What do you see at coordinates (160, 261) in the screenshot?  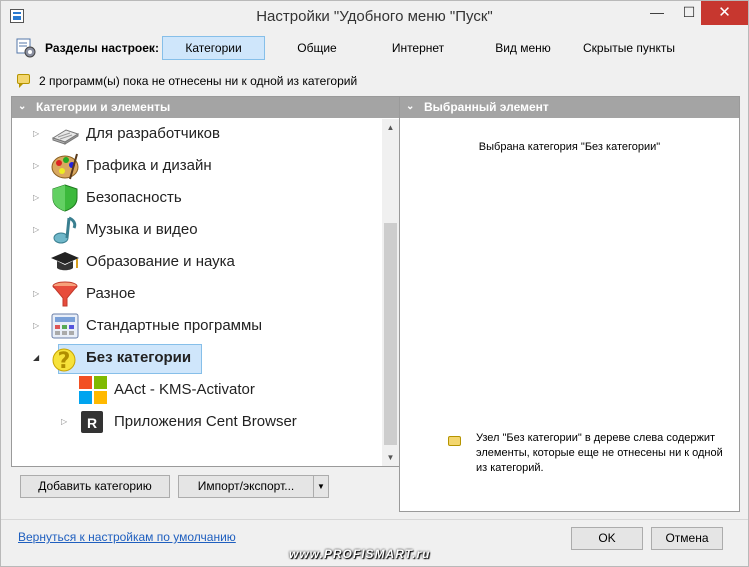 I see `tree-item-label: Образование и наука` at bounding box center [160, 261].